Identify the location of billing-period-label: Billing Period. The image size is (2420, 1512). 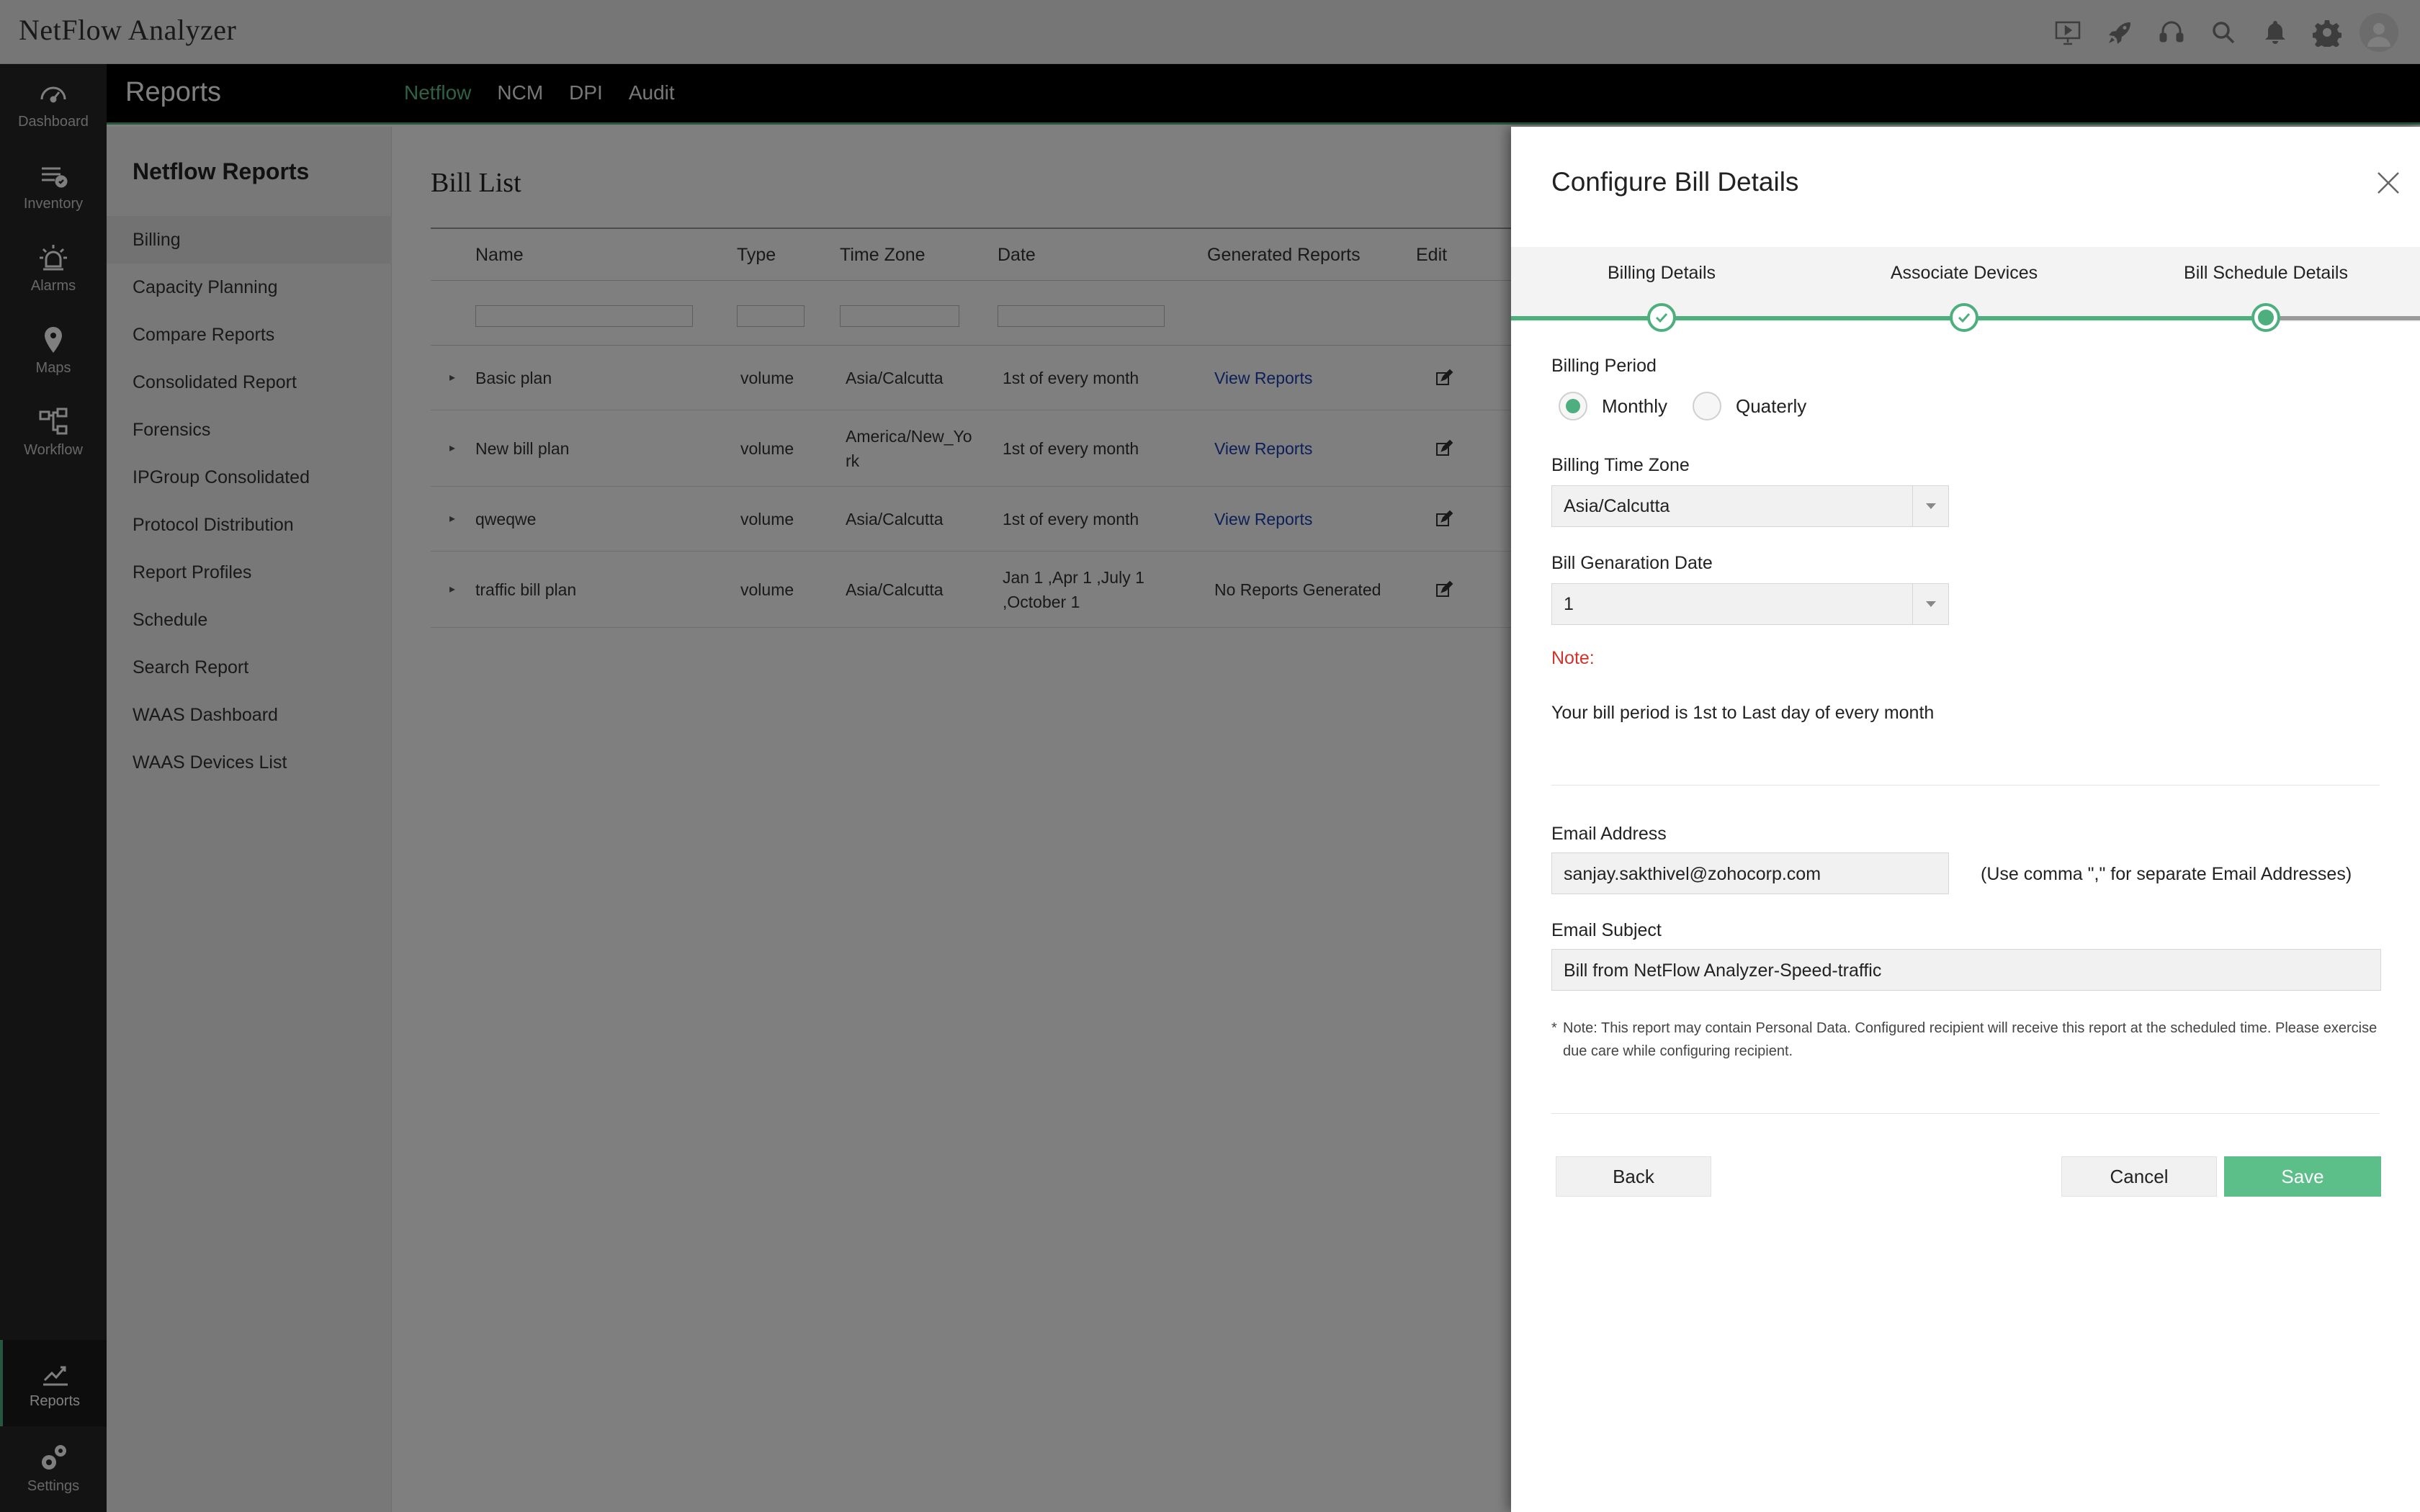
(1604, 366).